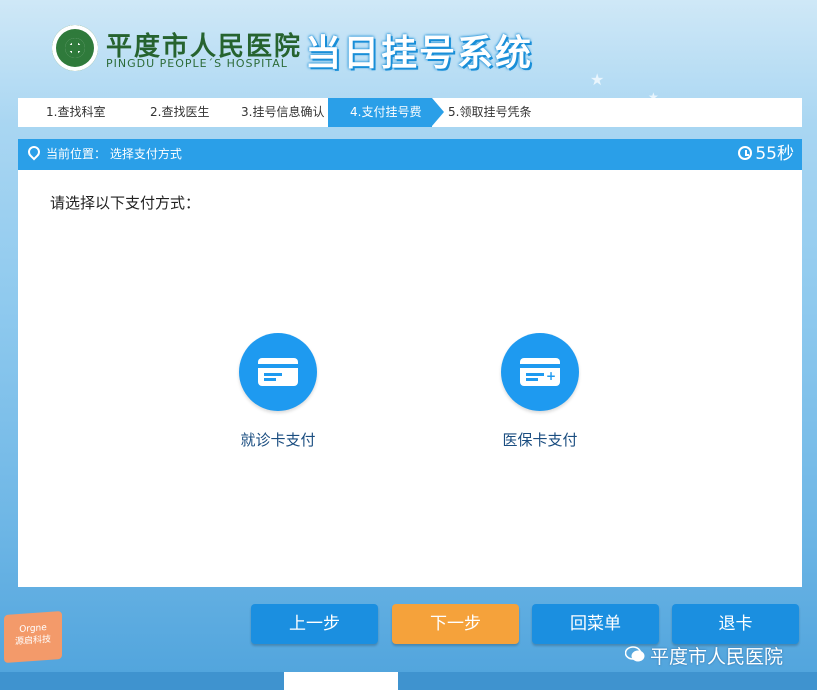 Image resolution: width=817 pixels, height=690 pixels. Describe the element at coordinates (197, 63) in the screenshot. I see `hospital-name-en: PINGDU PEOPLE´S HOSPITAL` at that location.